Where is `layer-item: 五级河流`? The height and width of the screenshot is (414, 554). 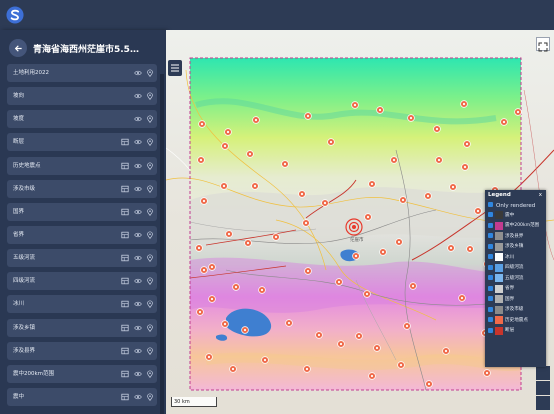
layer-item: 五级河流 is located at coordinates (82, 258).